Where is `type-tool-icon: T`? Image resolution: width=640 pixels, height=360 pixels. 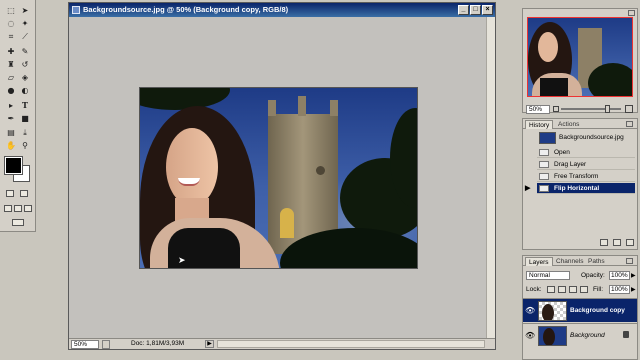 type-tool-icon: T is located at coordinates (25, 105).